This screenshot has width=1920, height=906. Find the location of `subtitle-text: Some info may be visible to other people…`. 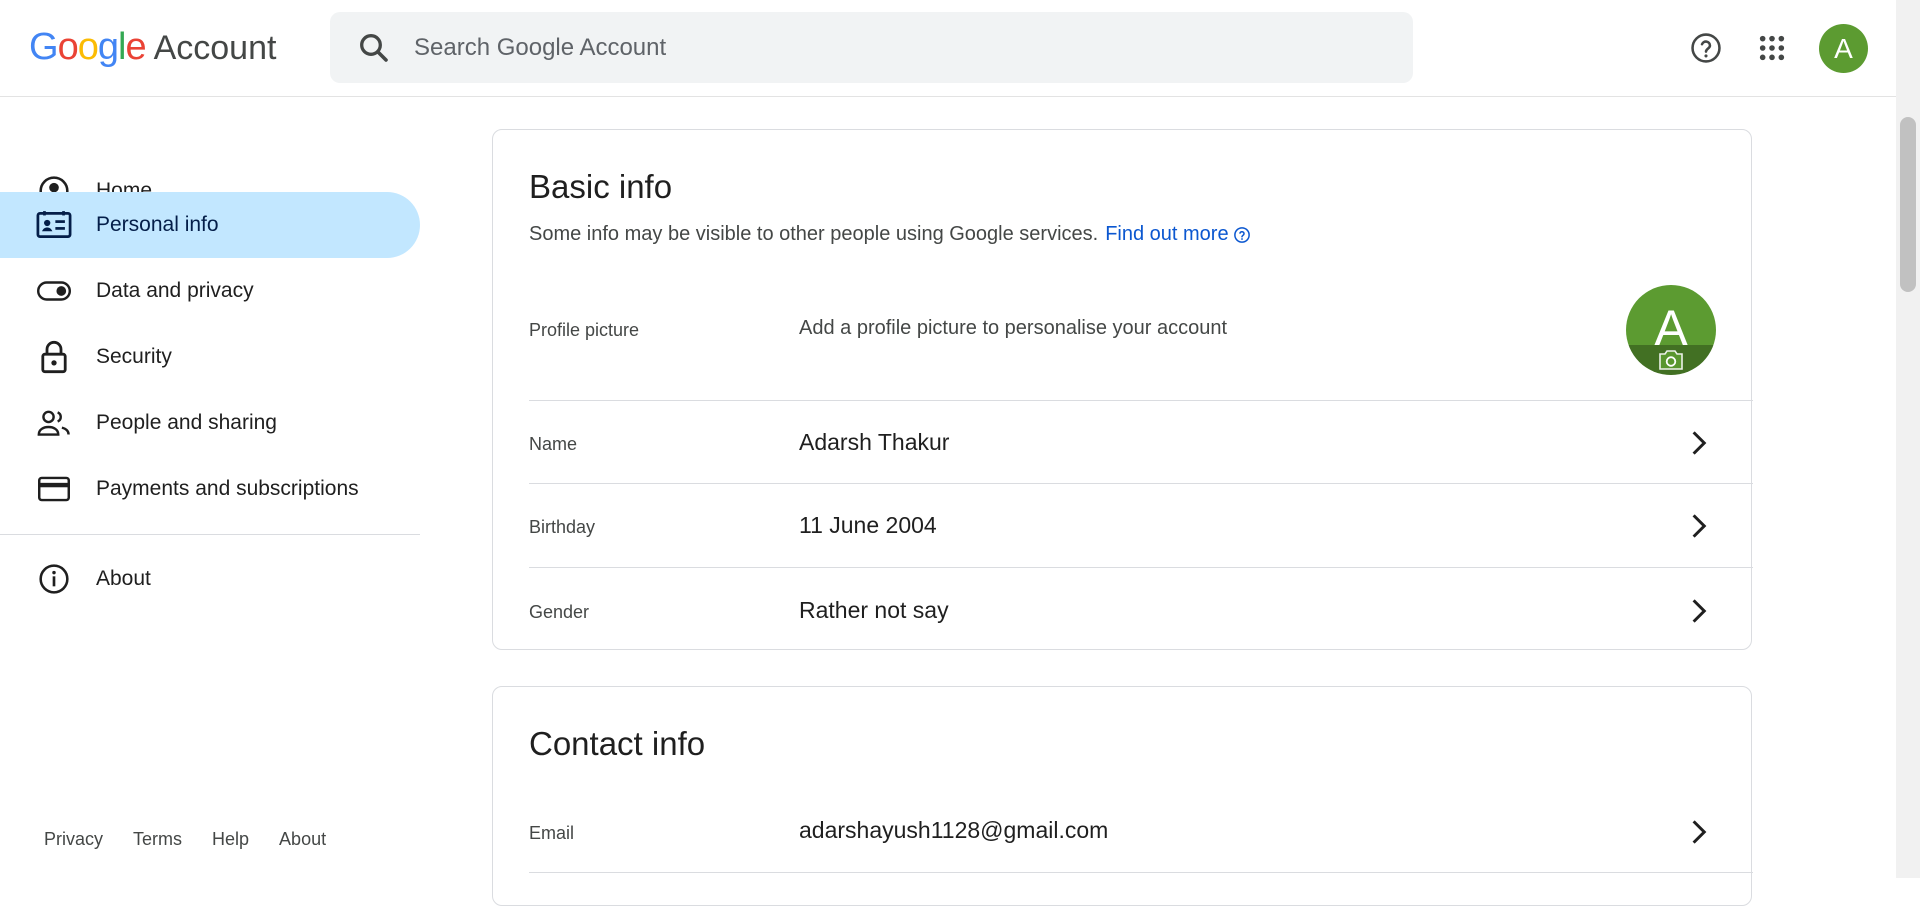

subtitle-text: Some info may be visible to other people… is located at coordinates (814, 234).